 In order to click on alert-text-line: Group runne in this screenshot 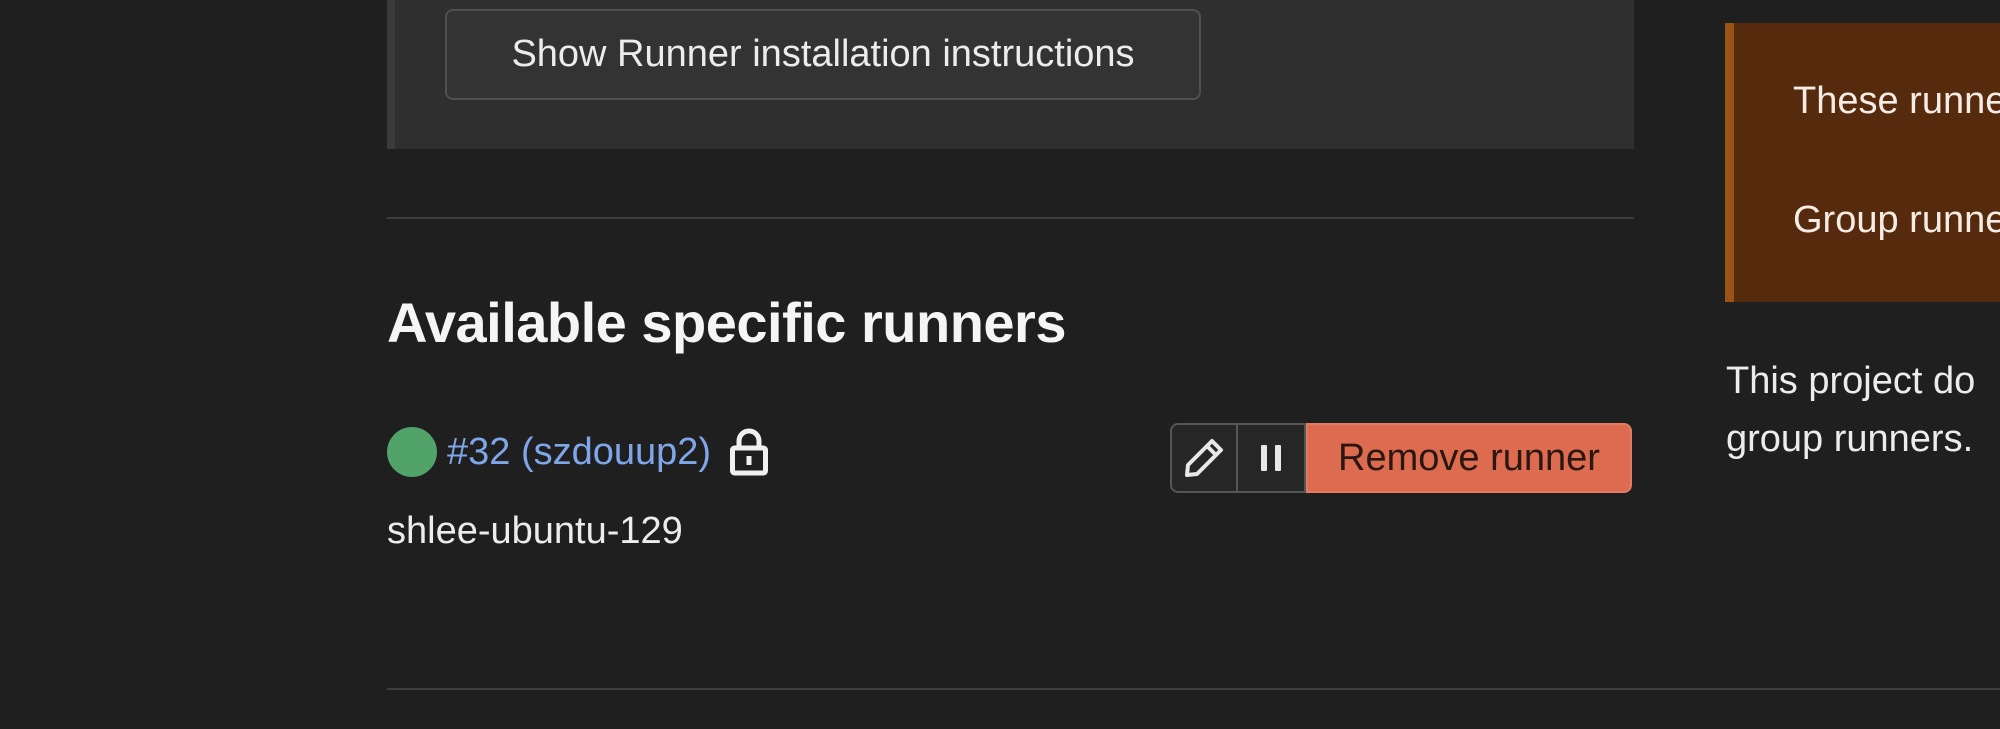, I will do `click(1896, 220)`.